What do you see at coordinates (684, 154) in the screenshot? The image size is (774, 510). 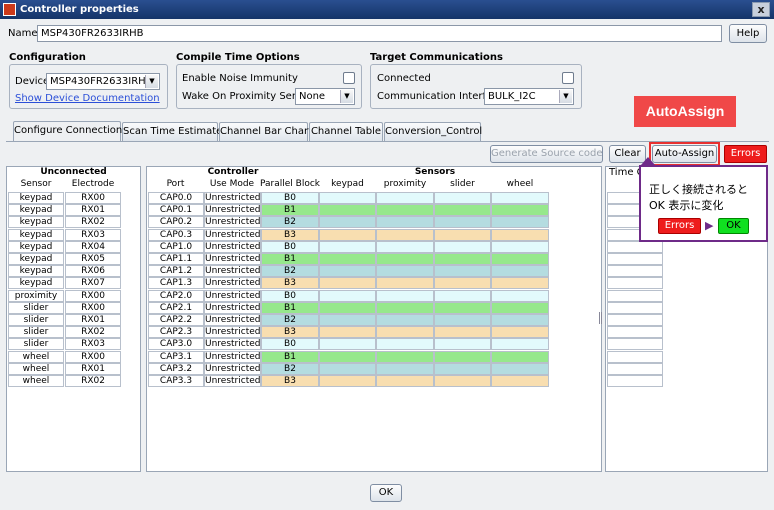 I see `auto-assign-button: Auto-Assign` at bounding box center [684, 154].